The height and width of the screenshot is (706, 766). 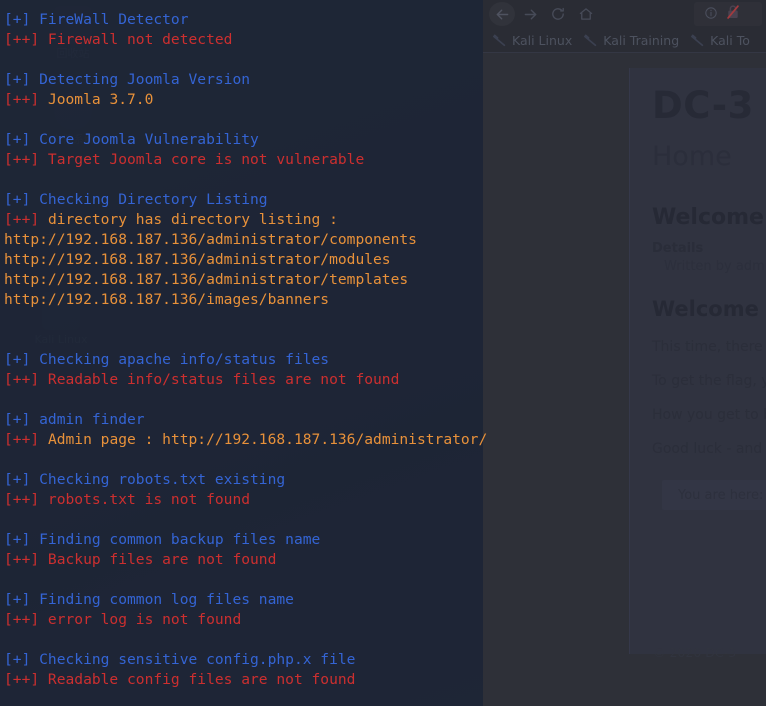 What do you see at coordinates (692, 156) in the screenshot?
I see `page-heading: Home` at bounding box center [692, 156].